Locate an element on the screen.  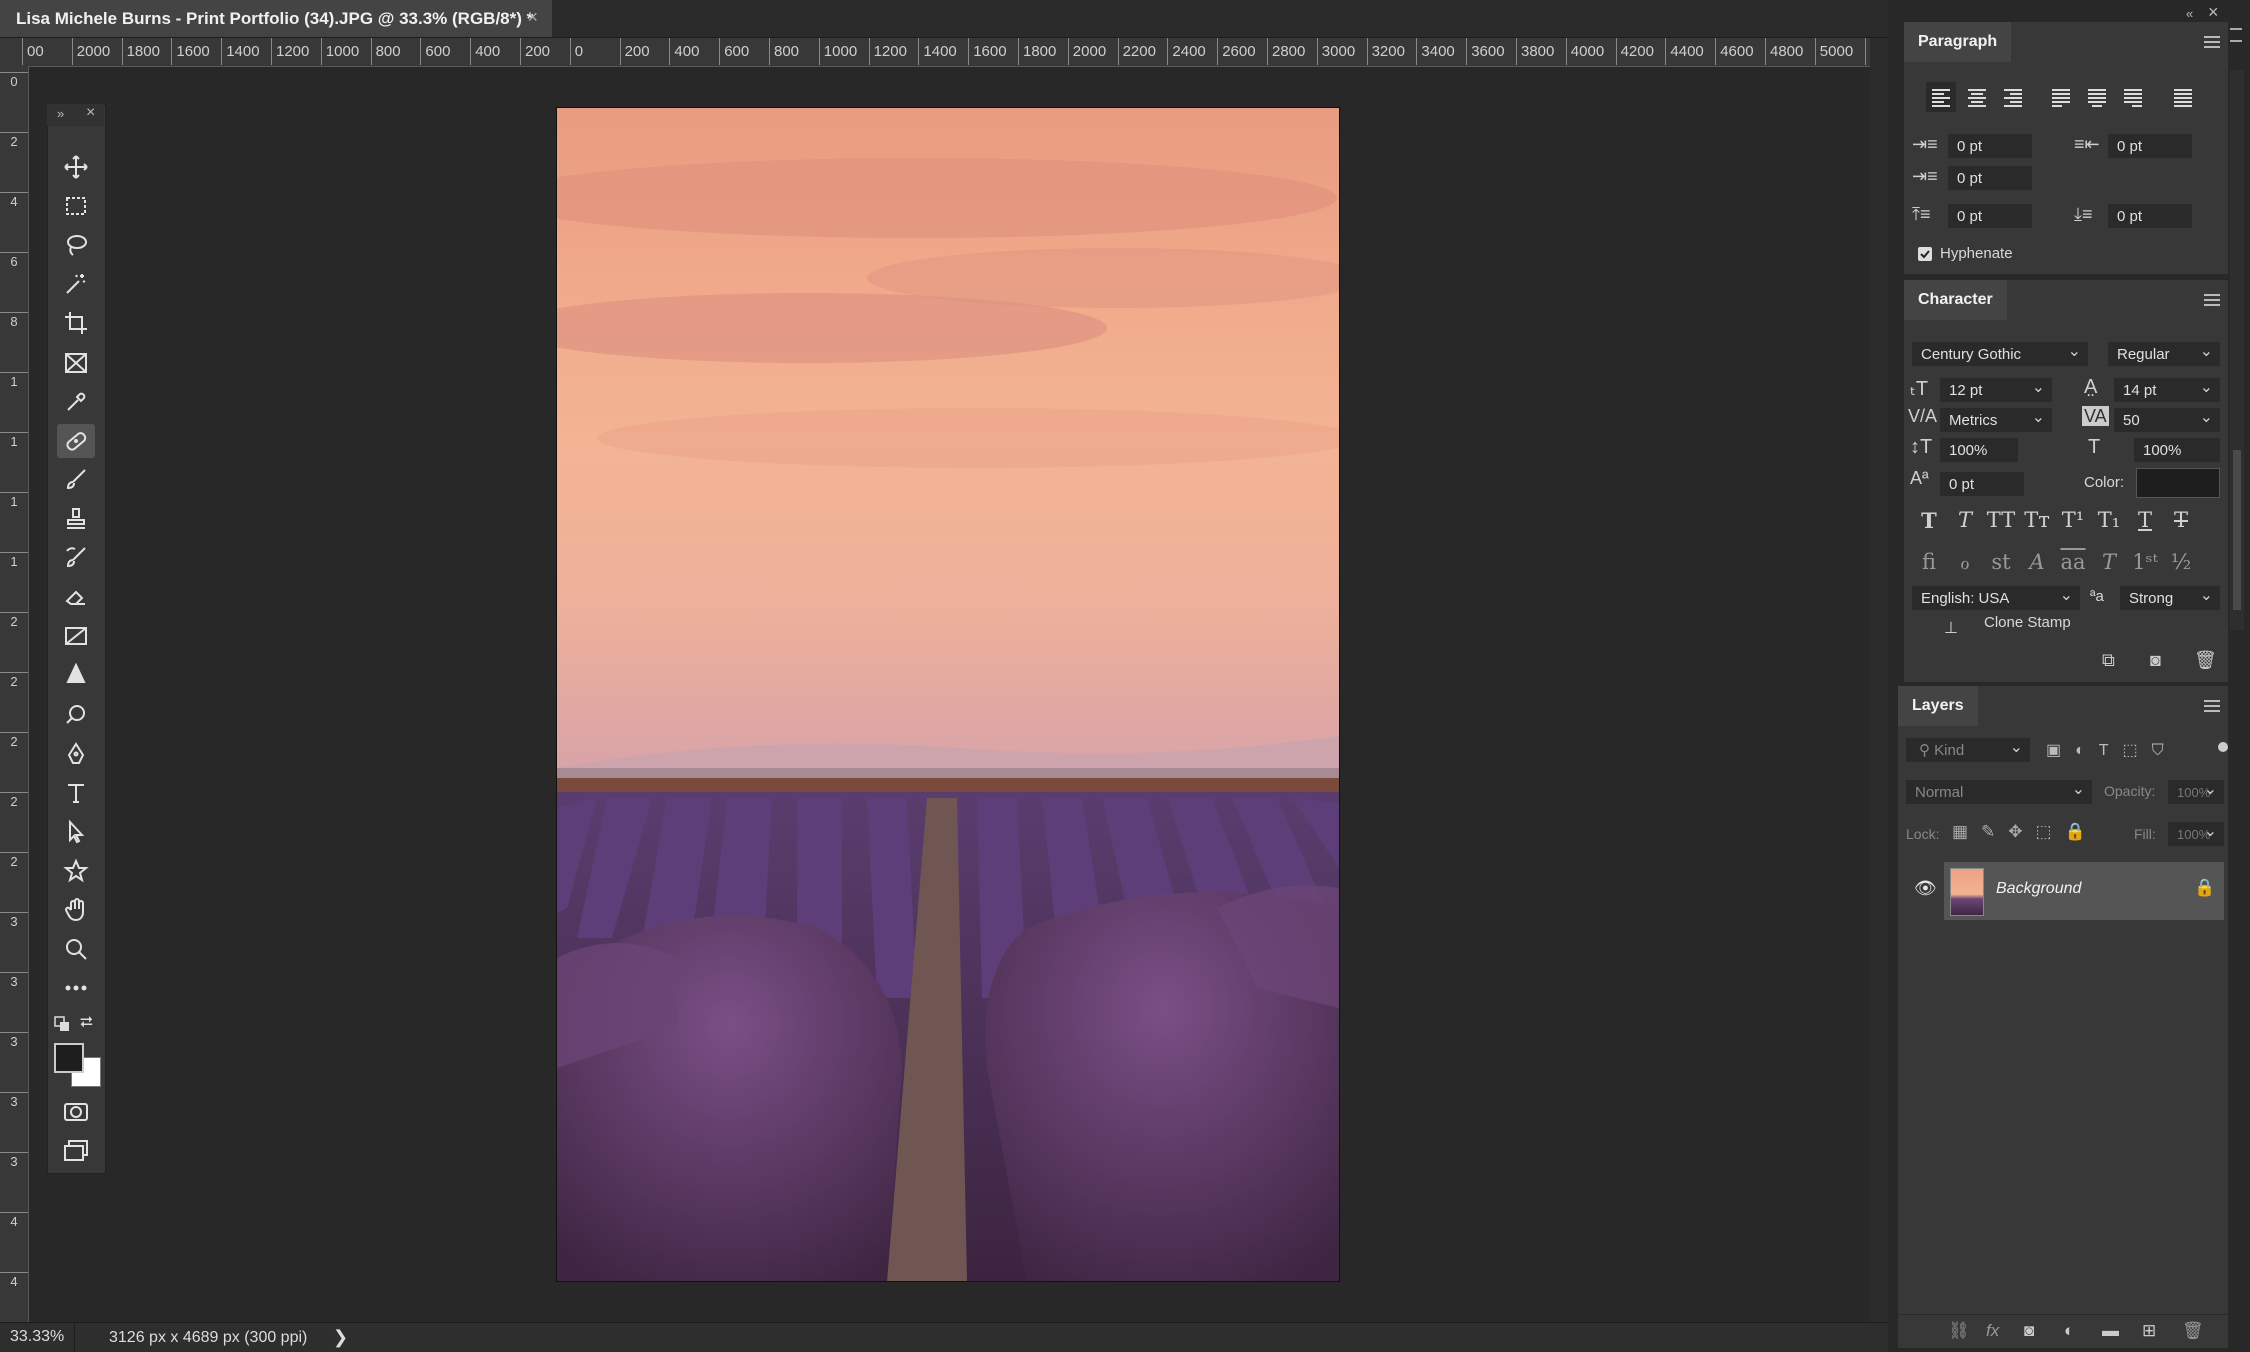
old-style-icon: ℴ is located at coordinates (1965, 562).